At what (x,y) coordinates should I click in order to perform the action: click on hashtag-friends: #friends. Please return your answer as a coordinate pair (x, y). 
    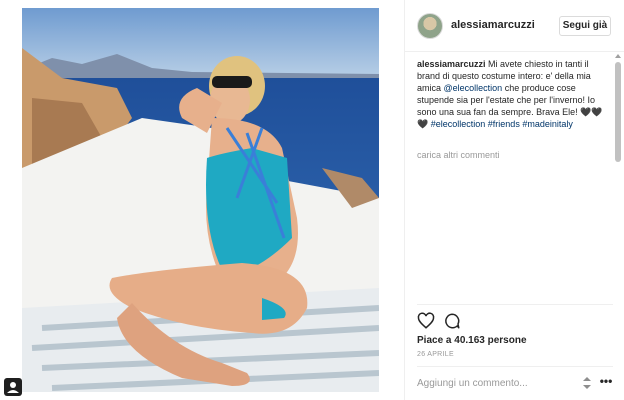
    Looking at the image, I should click on (504, 124).